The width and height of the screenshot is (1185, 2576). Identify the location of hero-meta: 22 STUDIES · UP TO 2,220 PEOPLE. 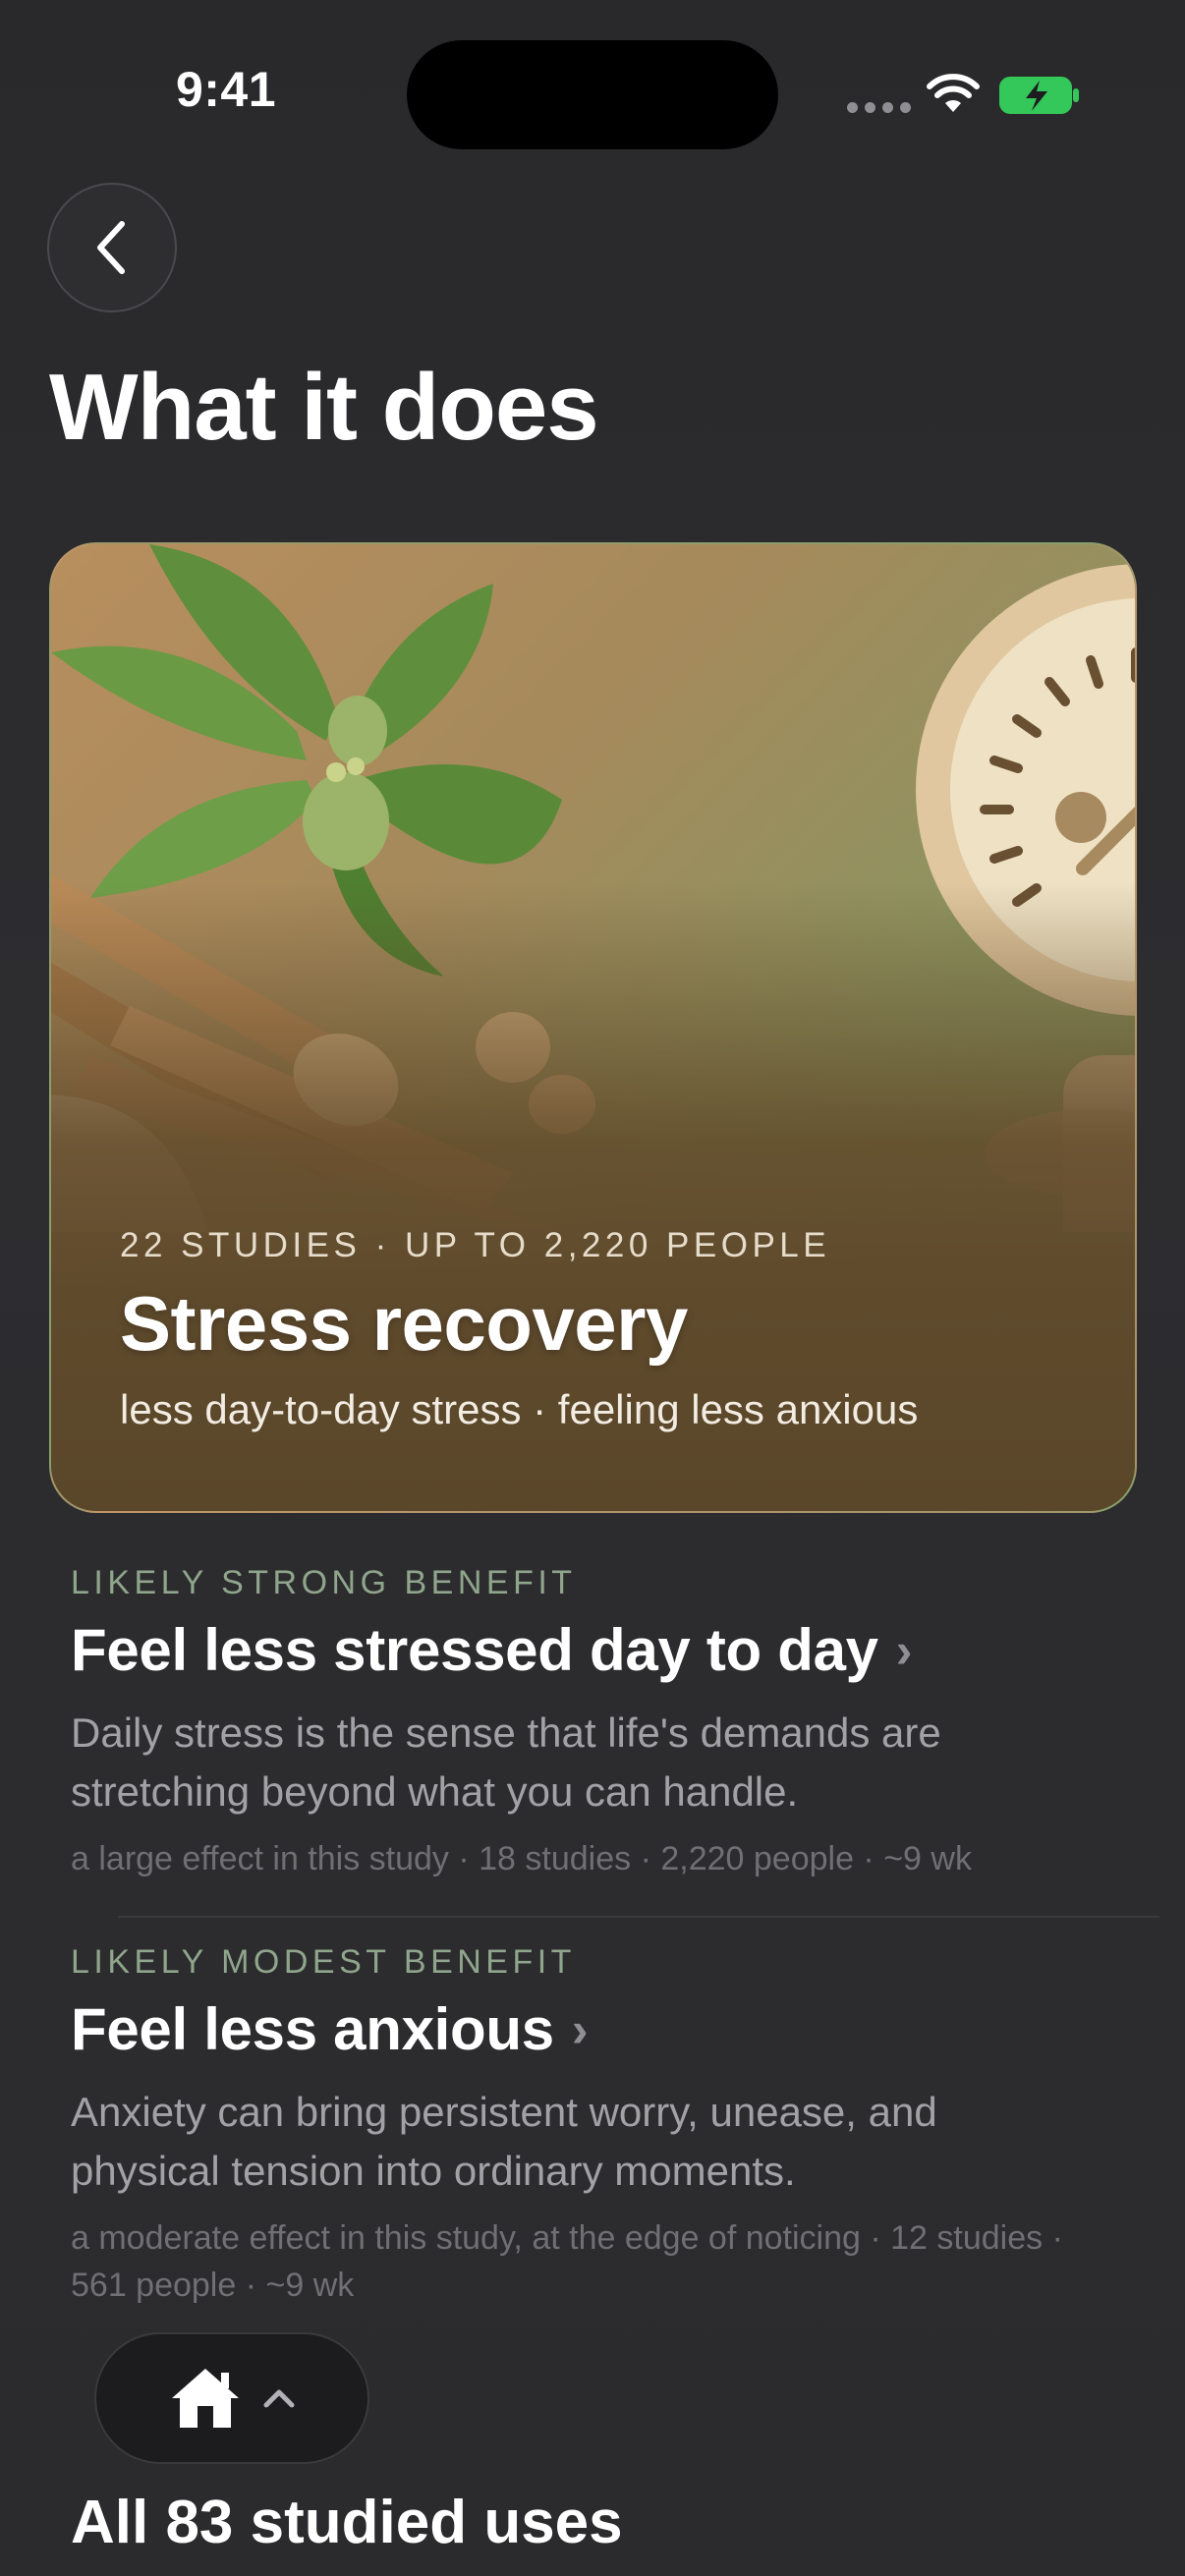
(476, 1245).